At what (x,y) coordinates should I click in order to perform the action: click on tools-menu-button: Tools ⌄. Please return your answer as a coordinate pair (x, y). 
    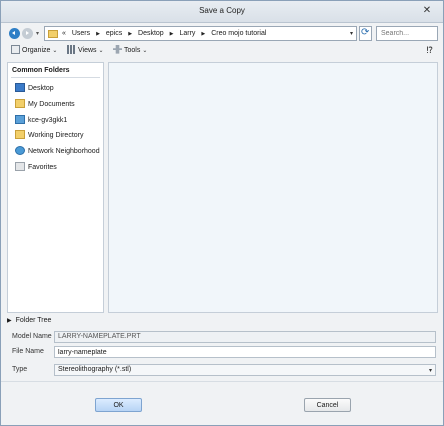
    Looking at the image, I should click on (130, 50).